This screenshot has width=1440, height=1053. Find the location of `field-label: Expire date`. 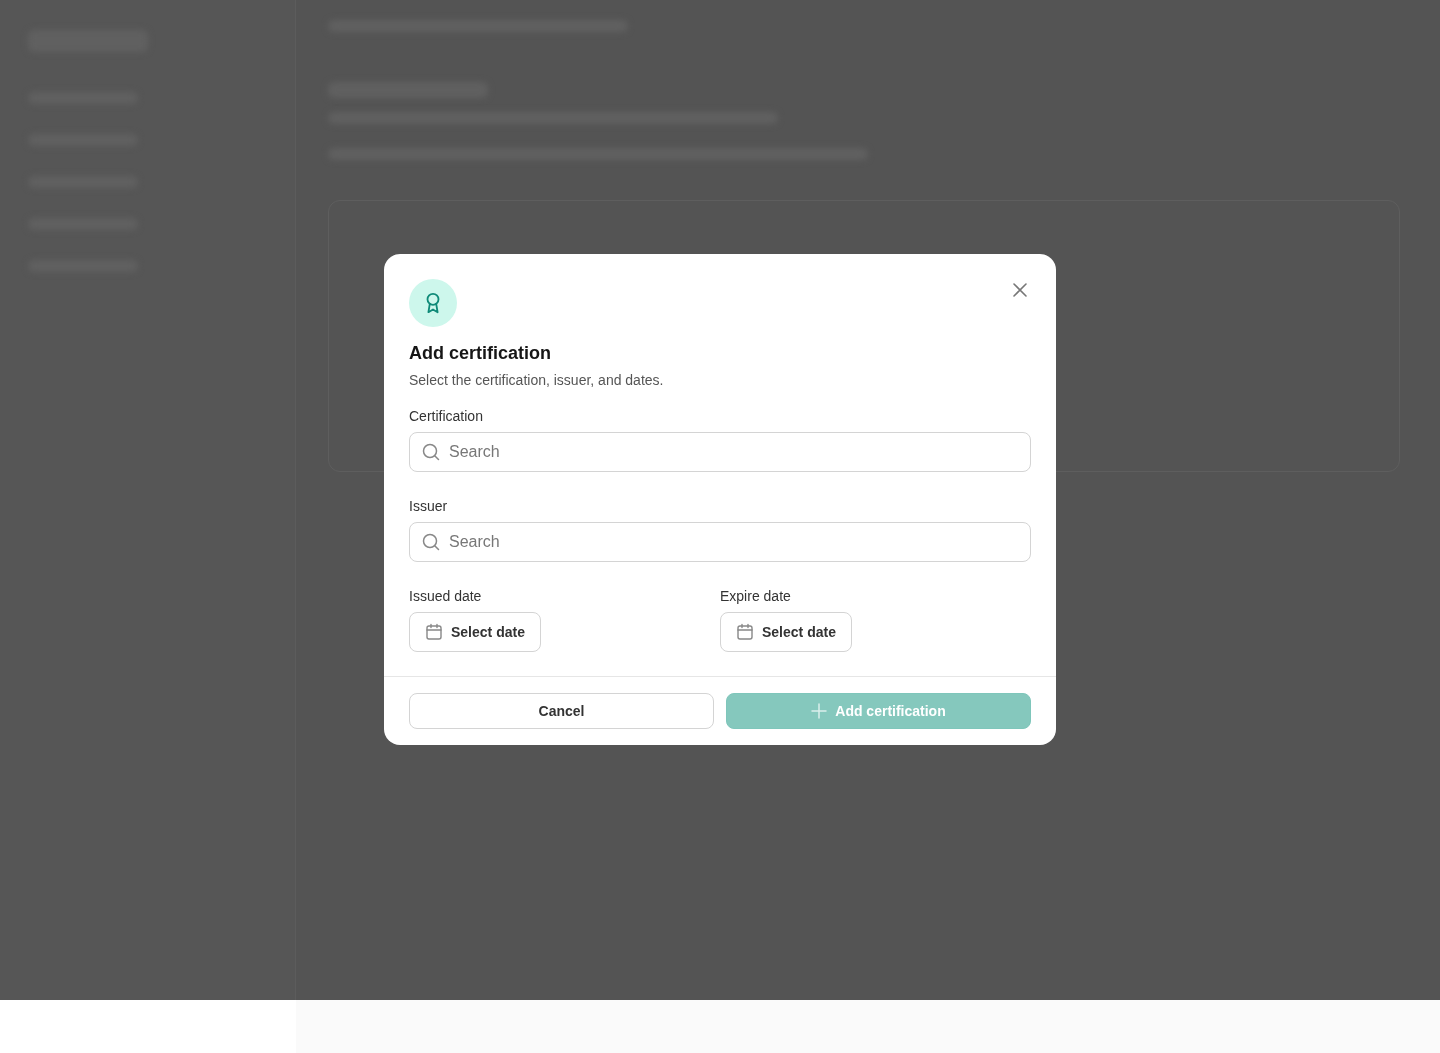

field-label: Expire date is located at coordinates (756, 596).